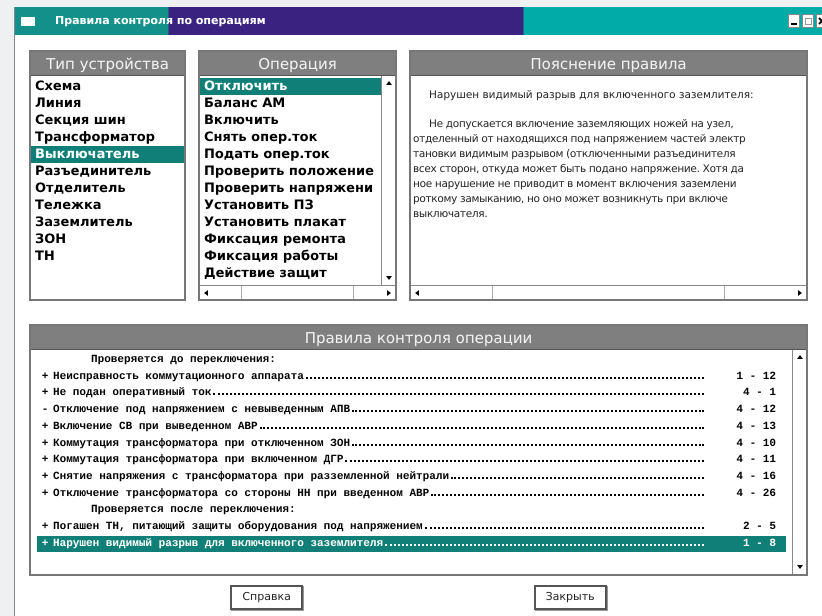 The width and height of the screenshot is (822, 616). Describe the element at coordinates (411, 393) in the screenshot. I see `rule-row: + Не подан оперативный ток 4 - 1` at that location.